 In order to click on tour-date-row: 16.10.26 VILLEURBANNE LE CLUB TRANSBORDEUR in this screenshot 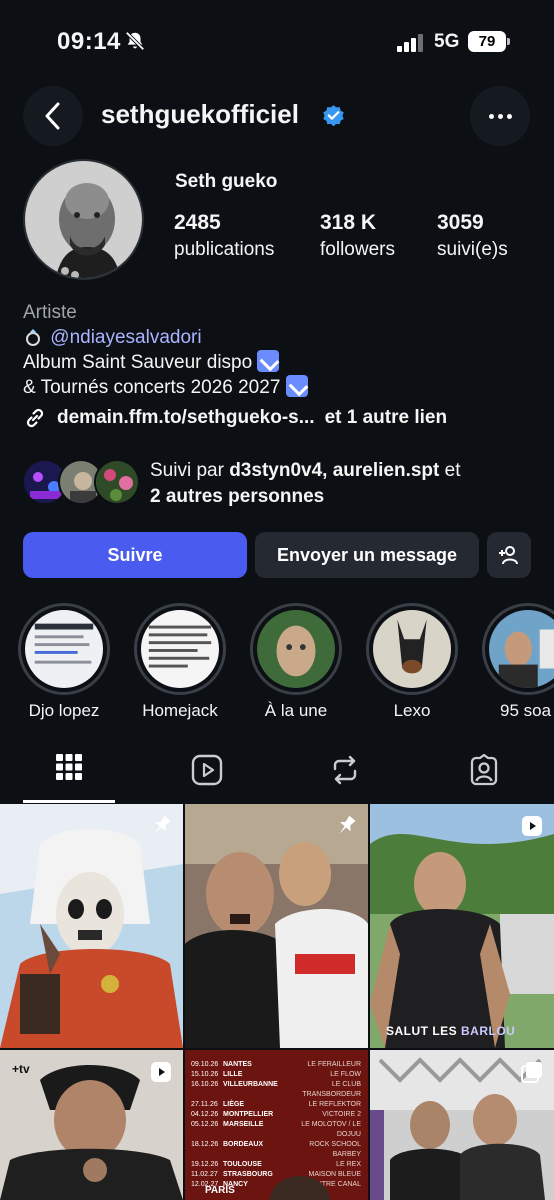, I will do `click(276, 1090)`.